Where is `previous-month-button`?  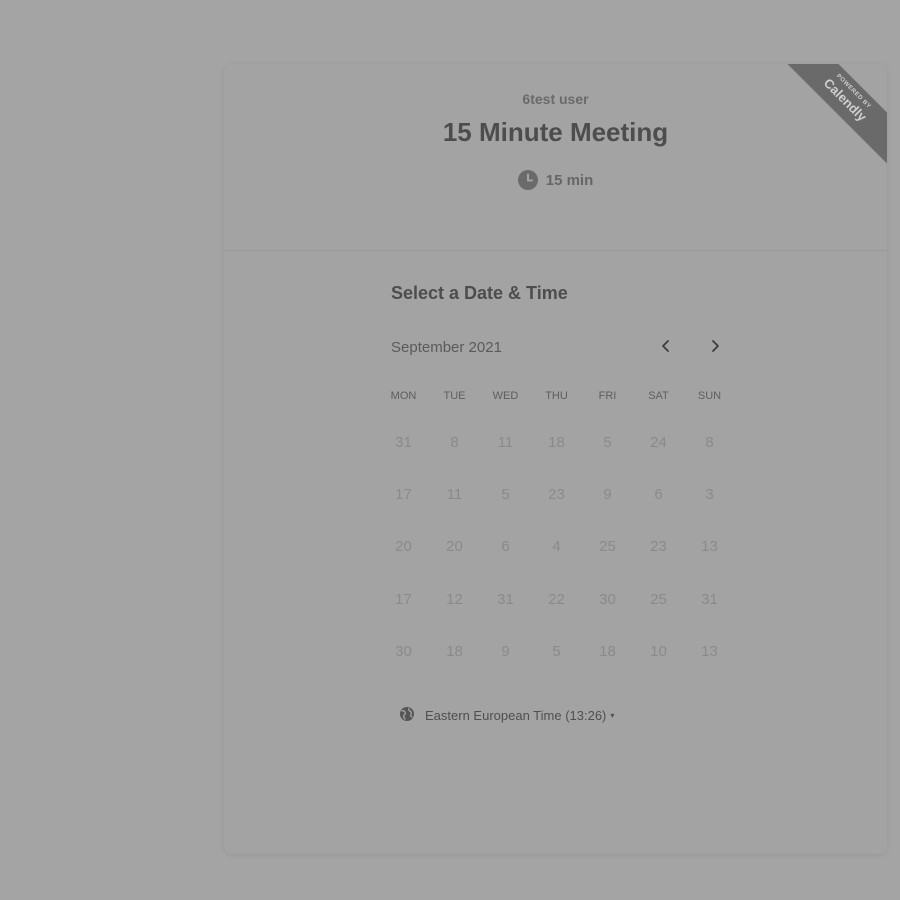 previous-month-button is located at coordinates (666, 348).